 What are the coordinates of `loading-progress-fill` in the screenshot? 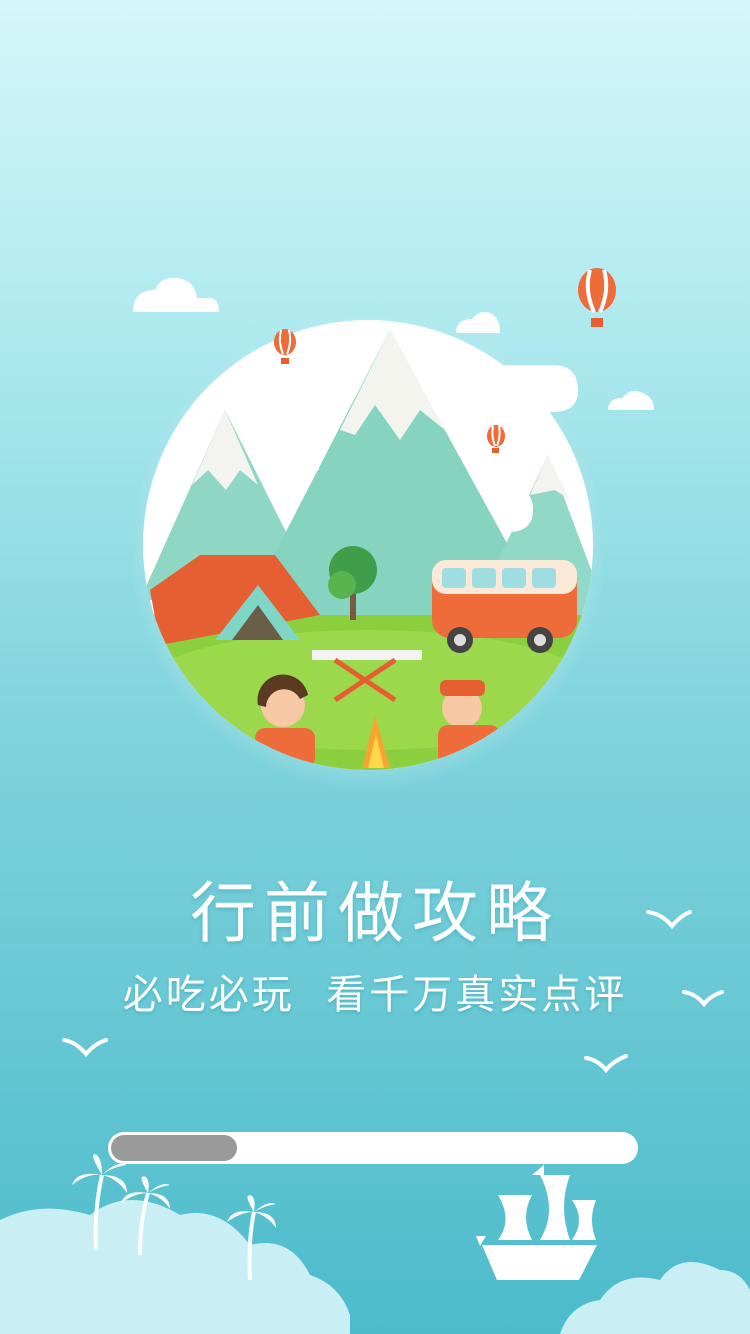 It's located at (174, 1148).